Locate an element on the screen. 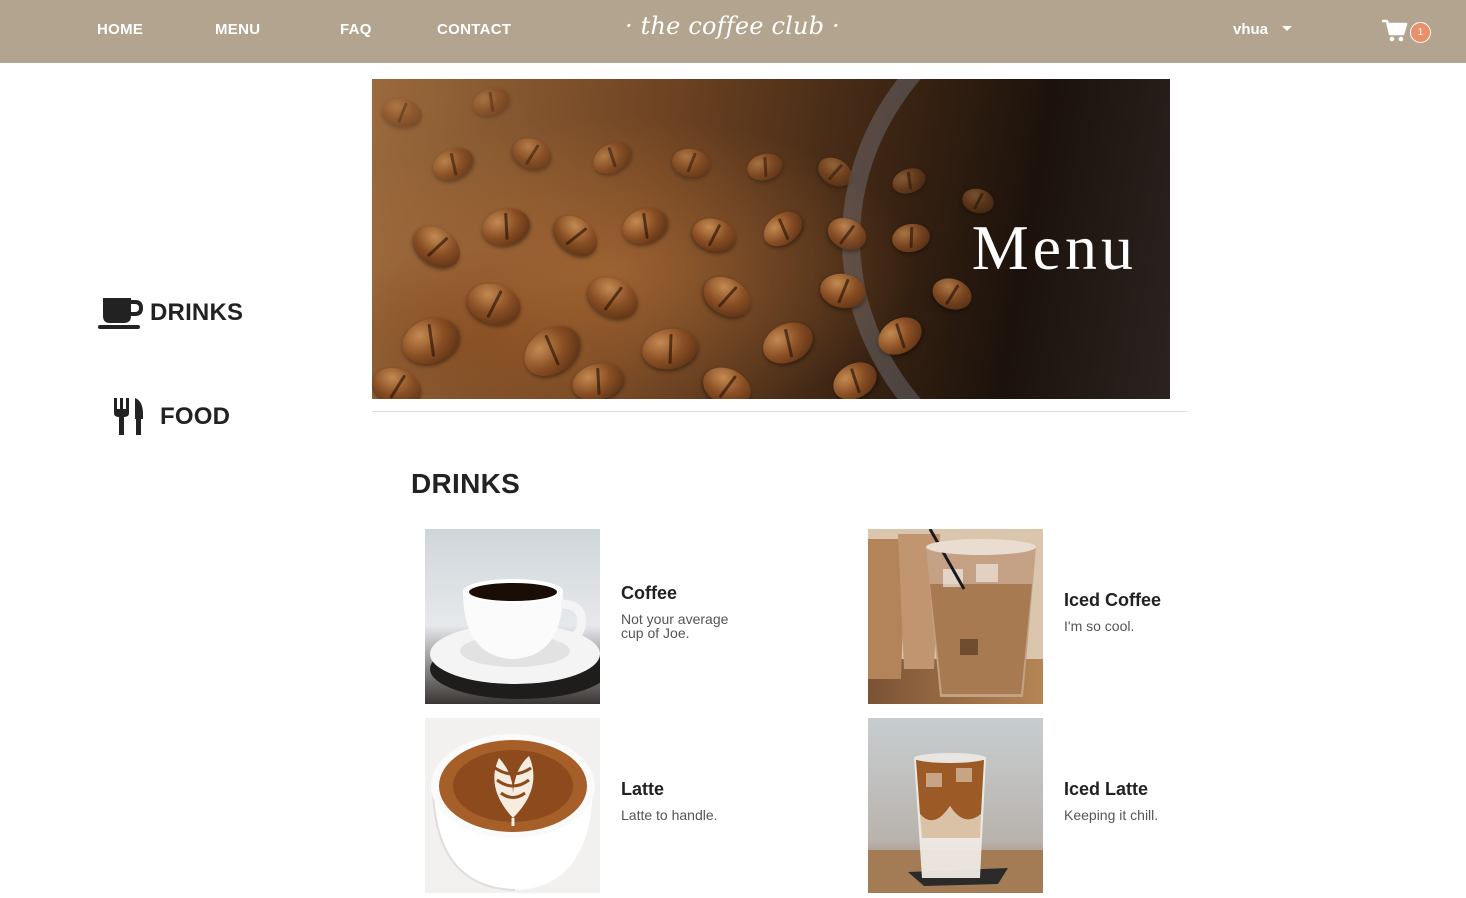  user-menu-dropdown: vhua is located at coordinates (1263, 29).